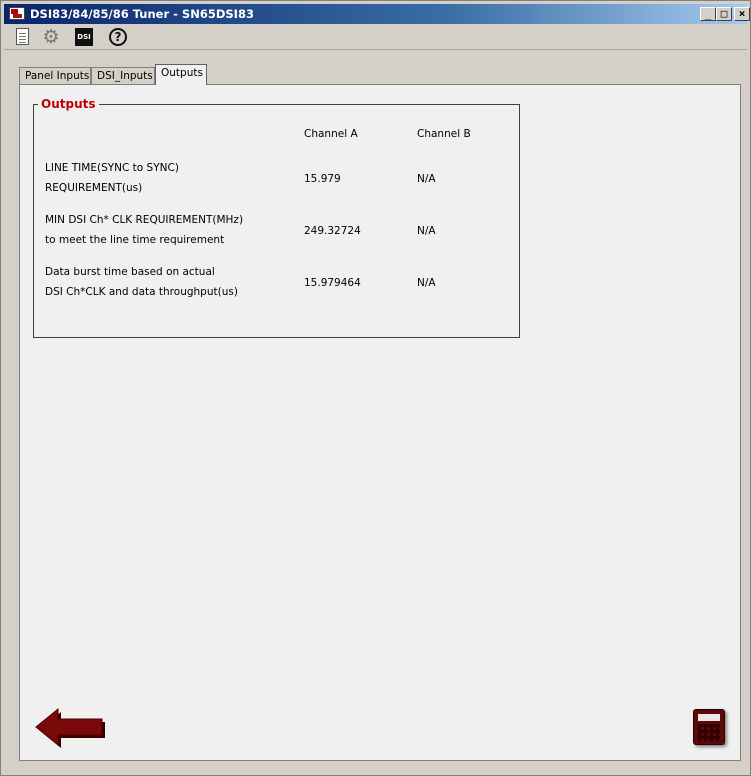  What do you see at coordinates (94, 188) in the screenshot?
I see `row-label-line-time-2: REQUIREMENT(us)` at bounding box center [94, 188].